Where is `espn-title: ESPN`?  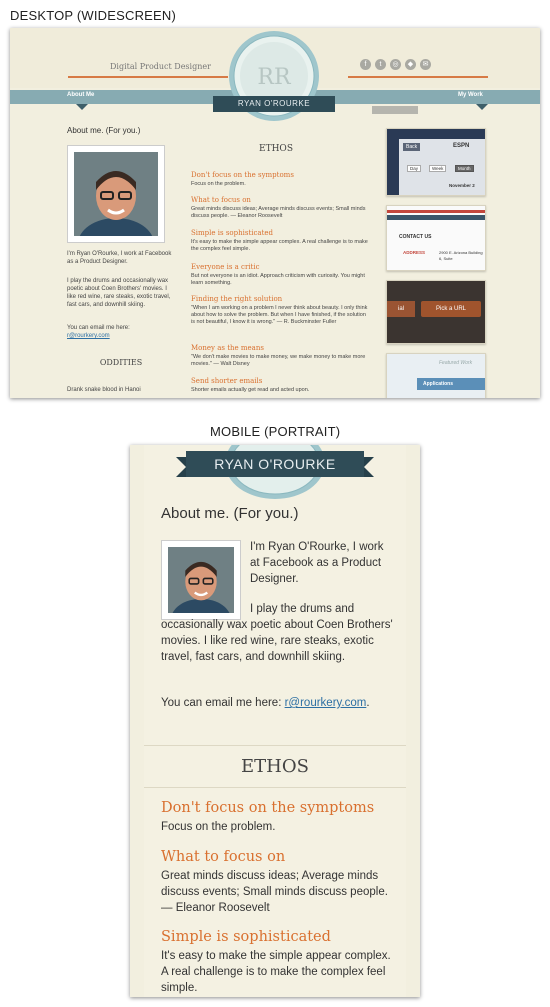 espn-title: ESPN is located at coordinates (461, 146).